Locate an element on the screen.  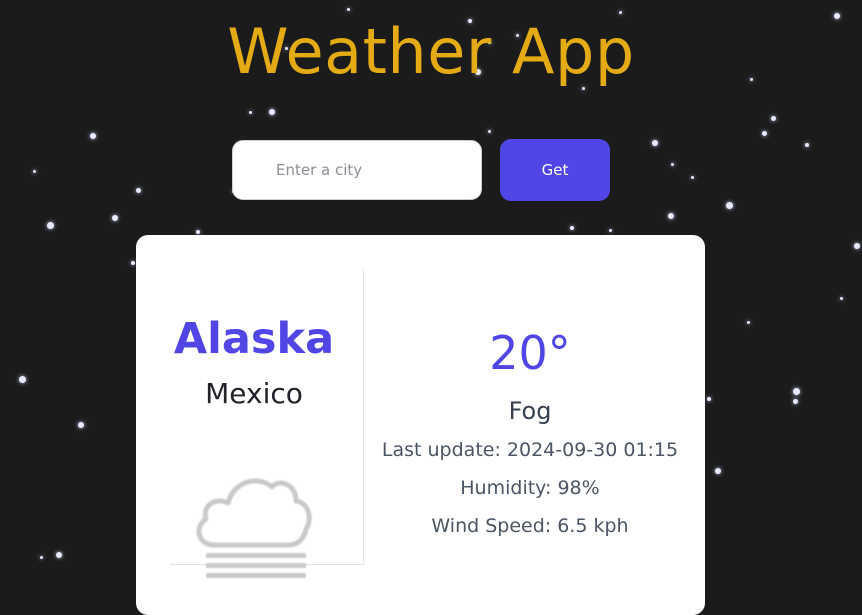
temperature-value: 20° is located at coordinates (530, 353).